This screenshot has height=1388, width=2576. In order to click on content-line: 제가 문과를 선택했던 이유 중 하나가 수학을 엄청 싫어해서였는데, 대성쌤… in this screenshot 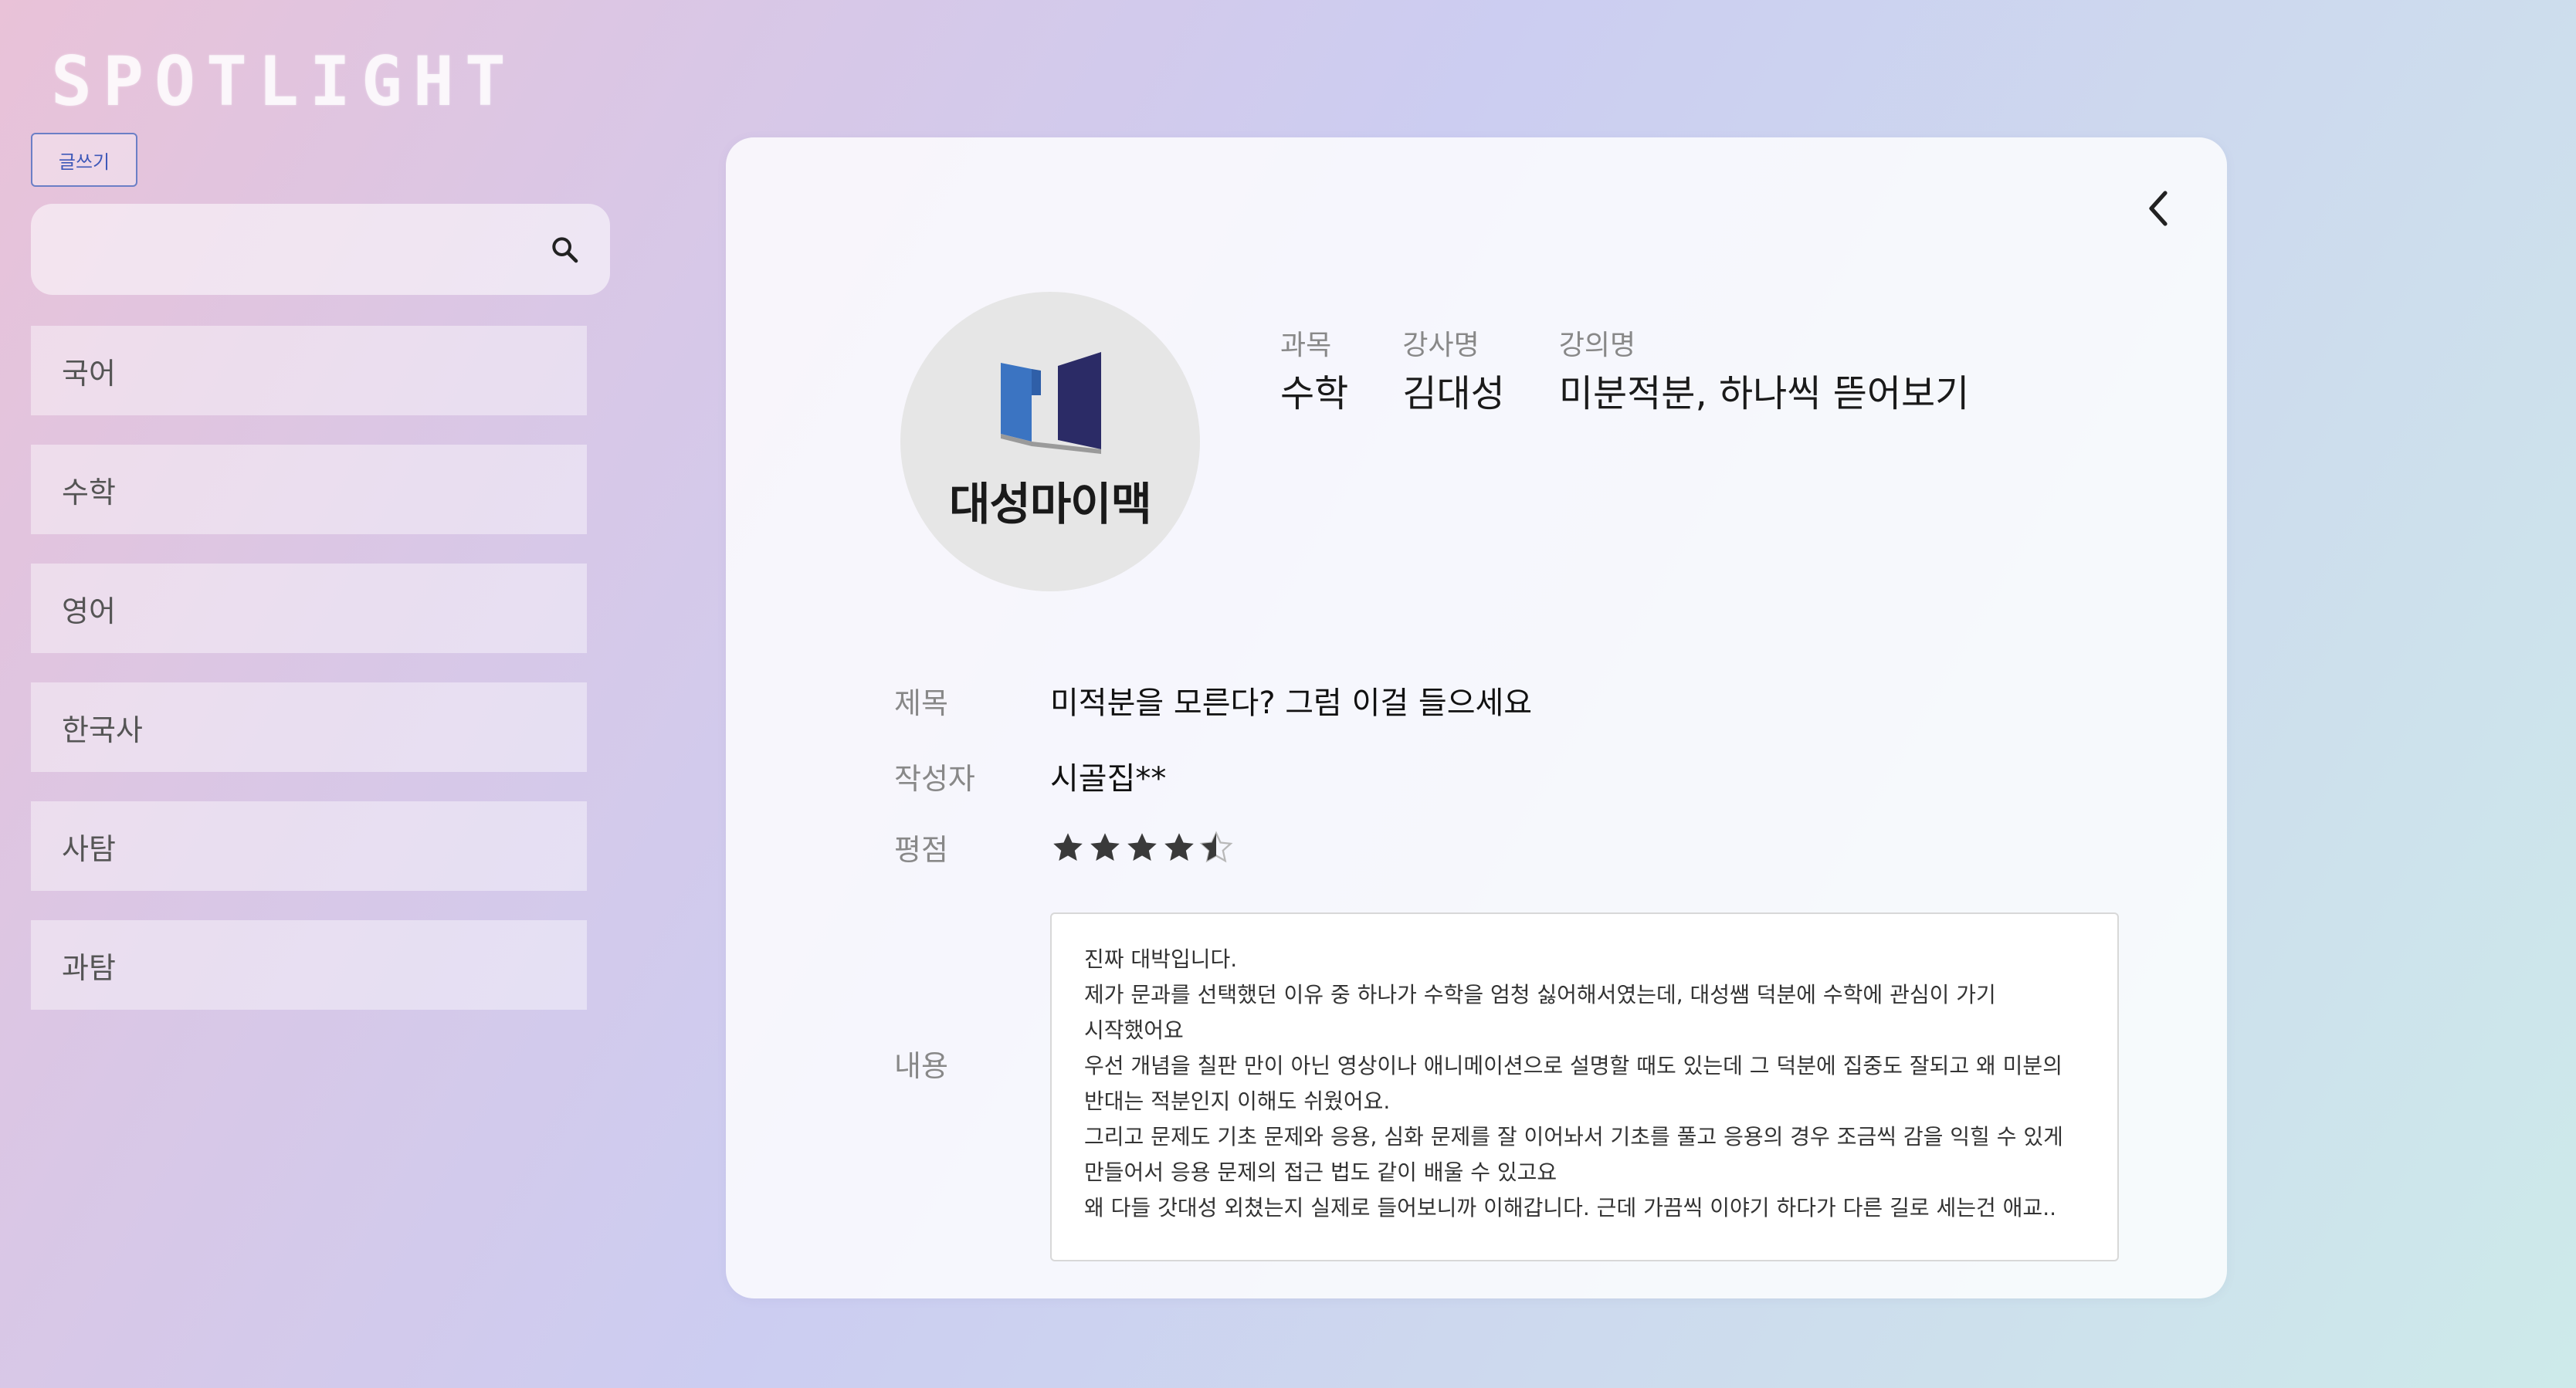, I will do `click(1540, 994)`.